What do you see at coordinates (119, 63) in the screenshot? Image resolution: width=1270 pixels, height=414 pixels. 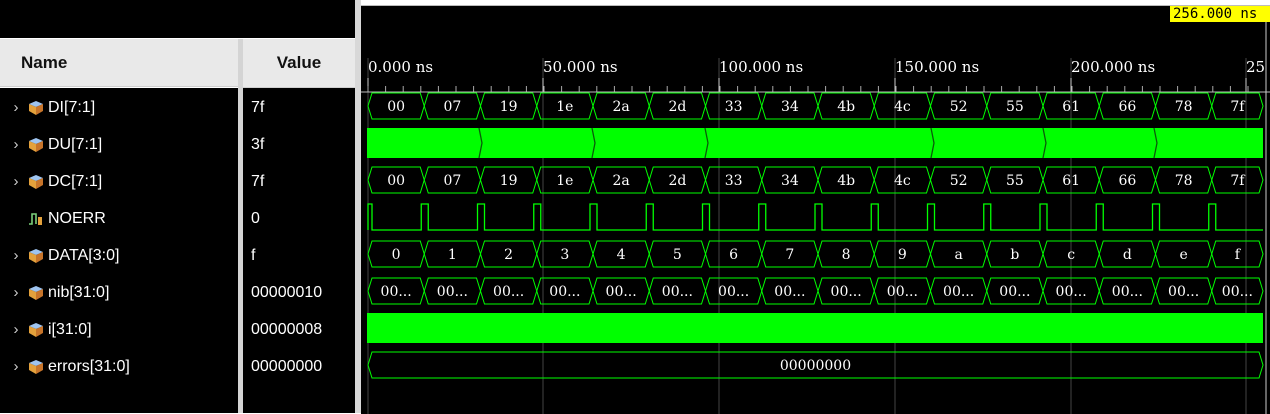 I see `name-column-header: Name` at bounding box center [119, 63].